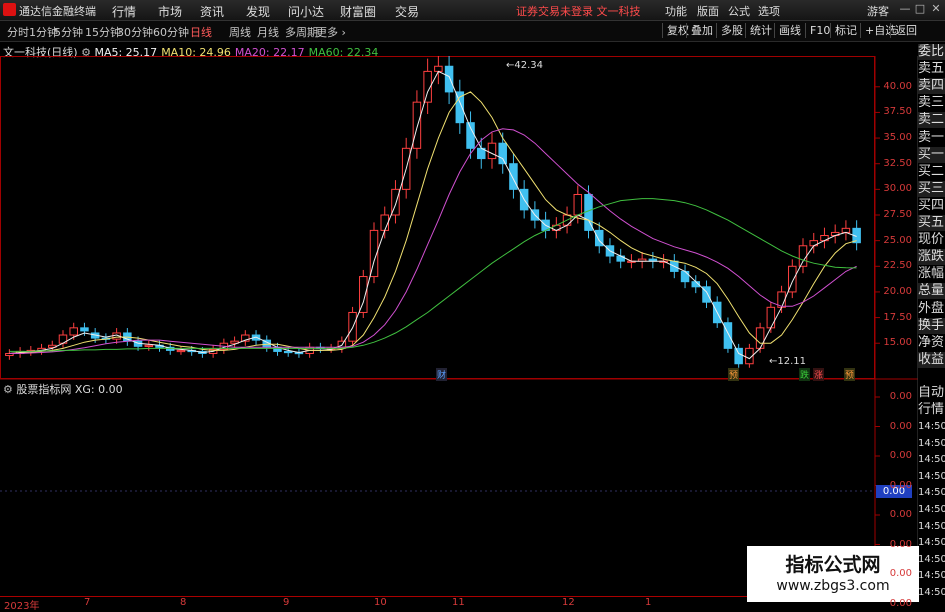 The image size is (945, 612). What do you see at coordinates (68, 32) in the screenshot?
I see `period-tab-2: 5分钟` at bounding box center [68, 32].